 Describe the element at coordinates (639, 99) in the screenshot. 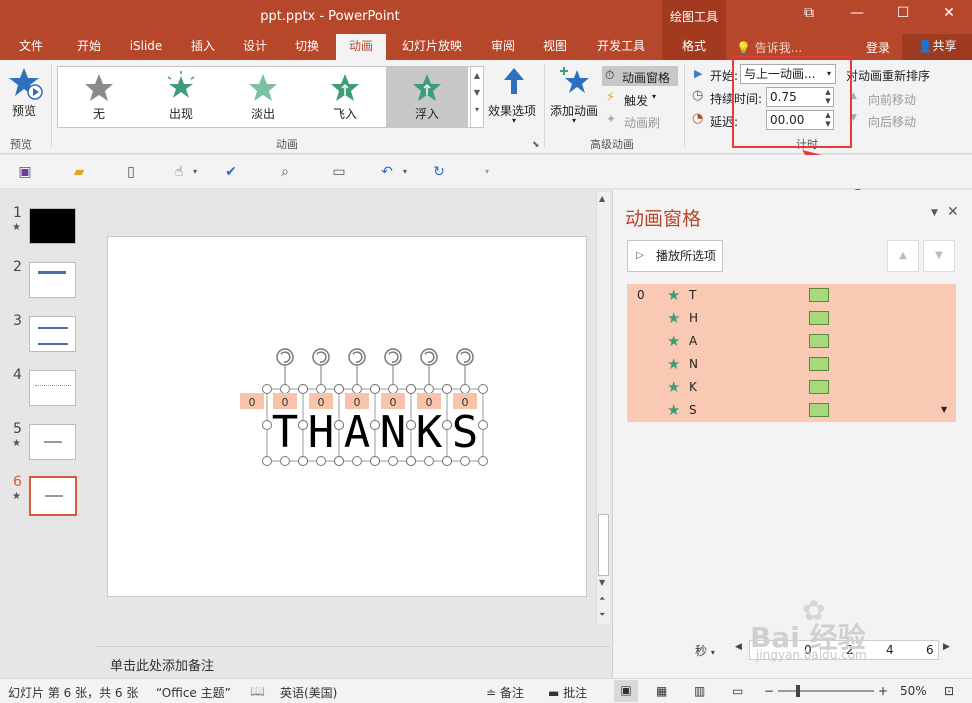

I see `trigger-button: ⚡ 触发 ▾` at that location.